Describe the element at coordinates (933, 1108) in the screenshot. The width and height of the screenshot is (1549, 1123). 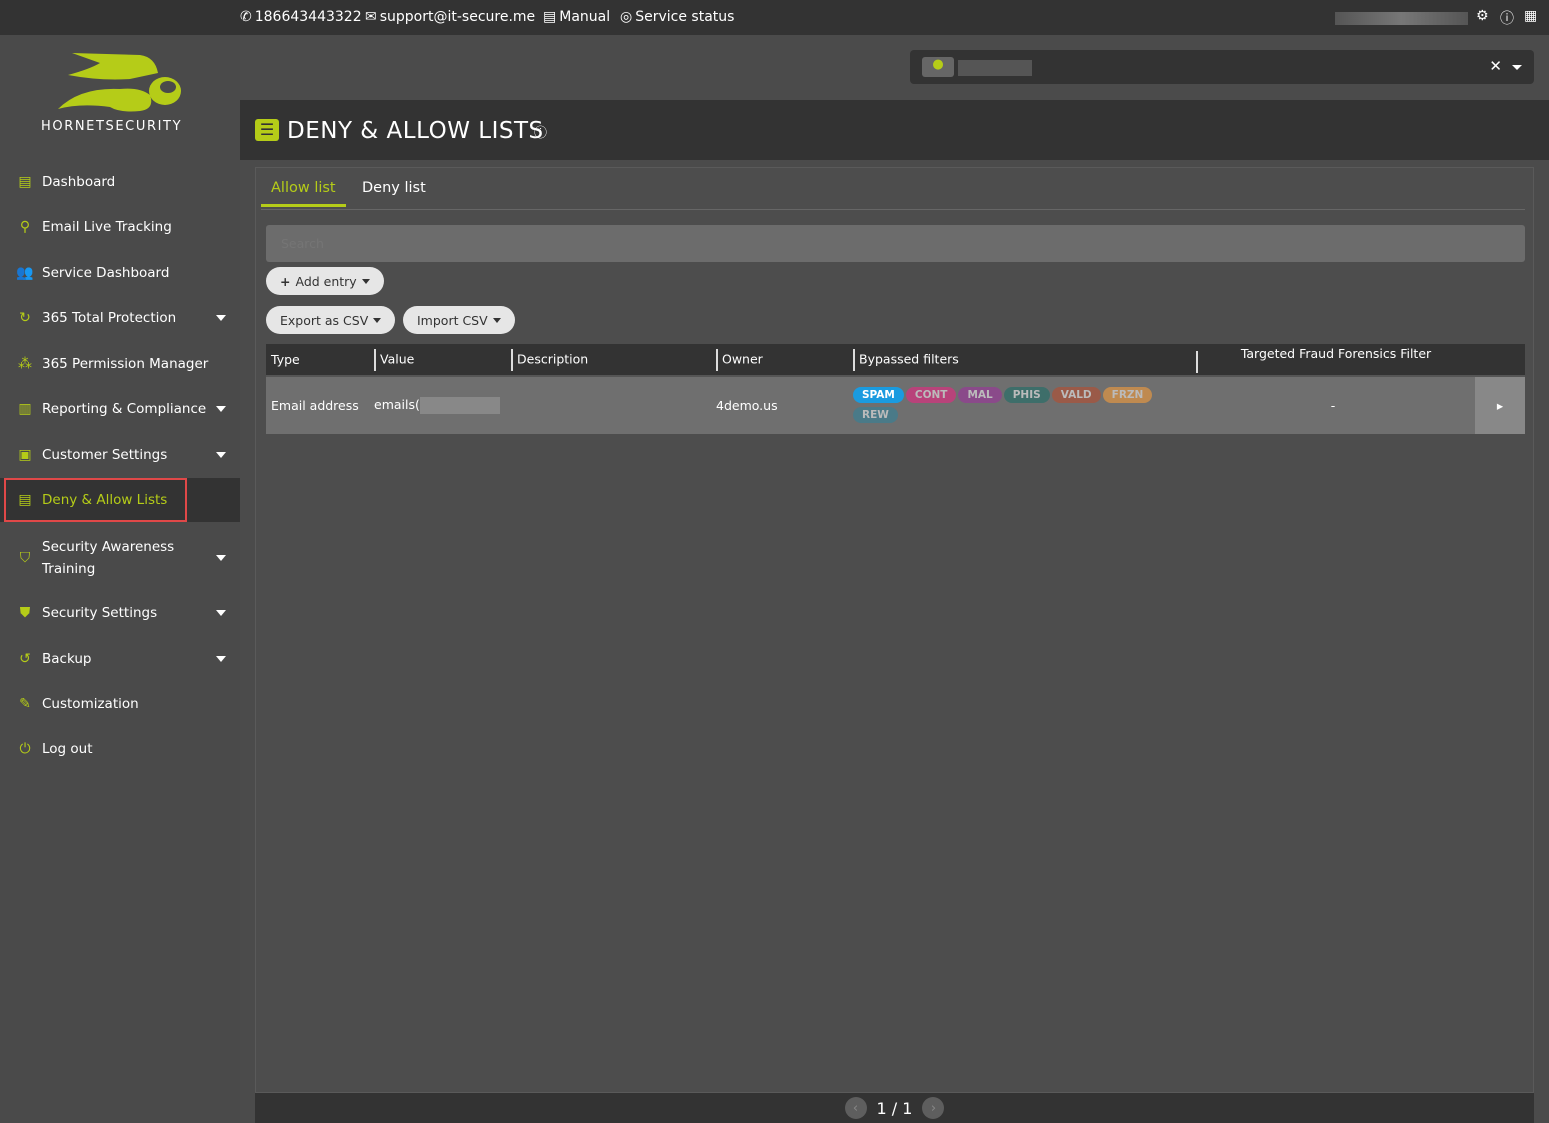
I see `next-page-button: ›` at that location.